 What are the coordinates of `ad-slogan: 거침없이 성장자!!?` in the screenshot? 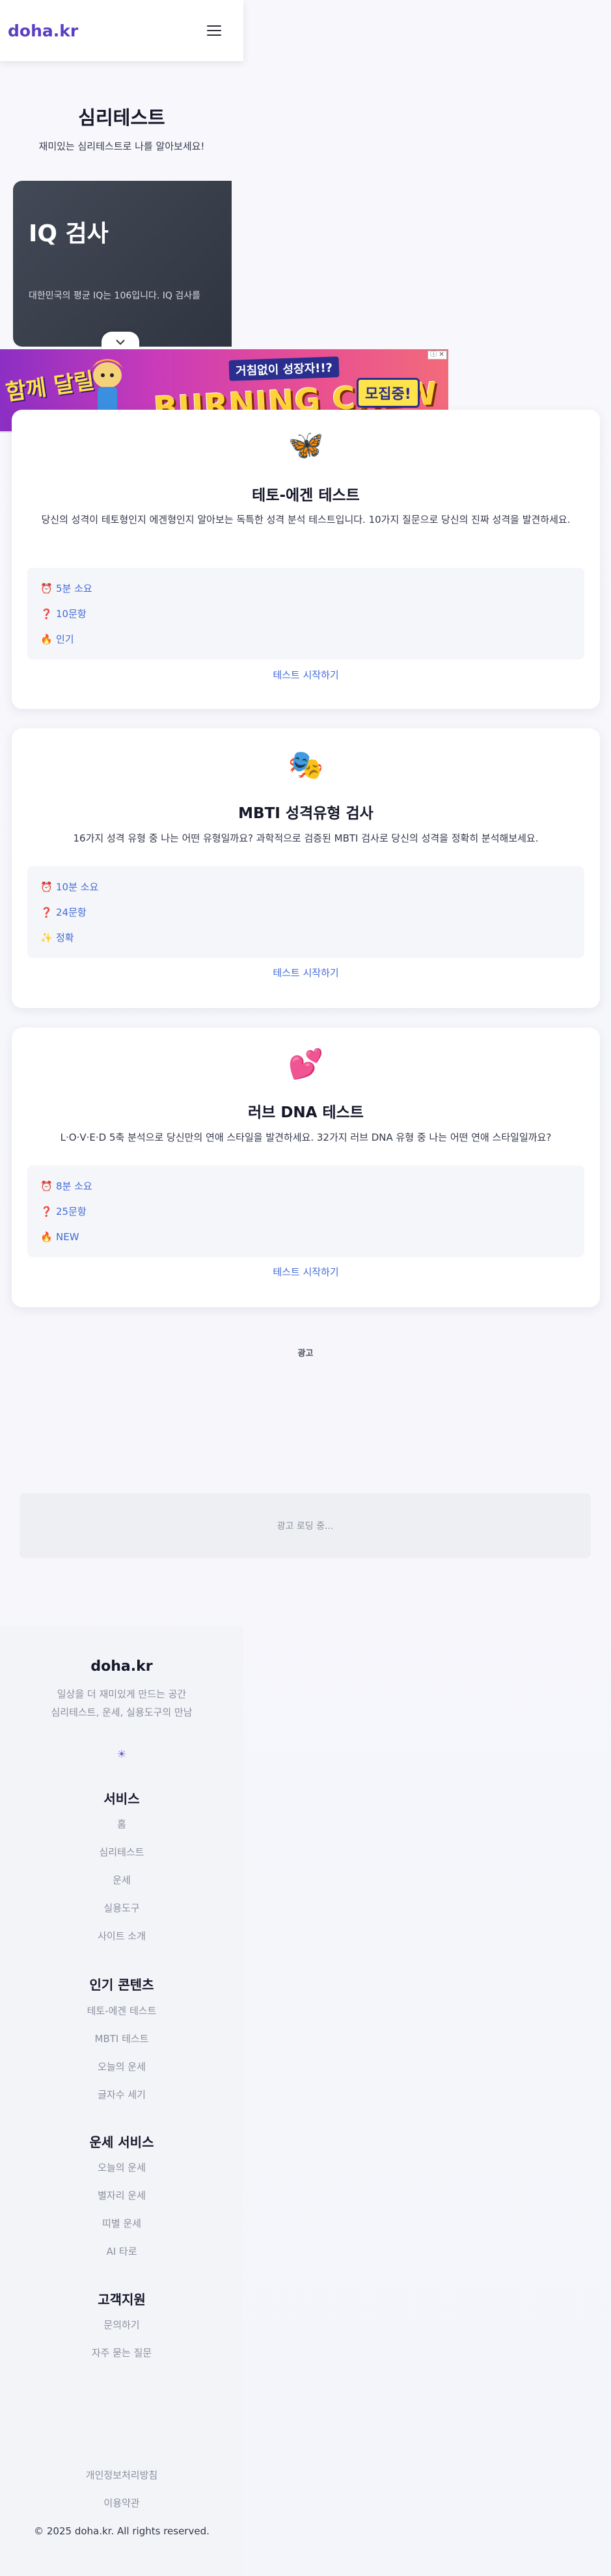 It's located at (284, 368).